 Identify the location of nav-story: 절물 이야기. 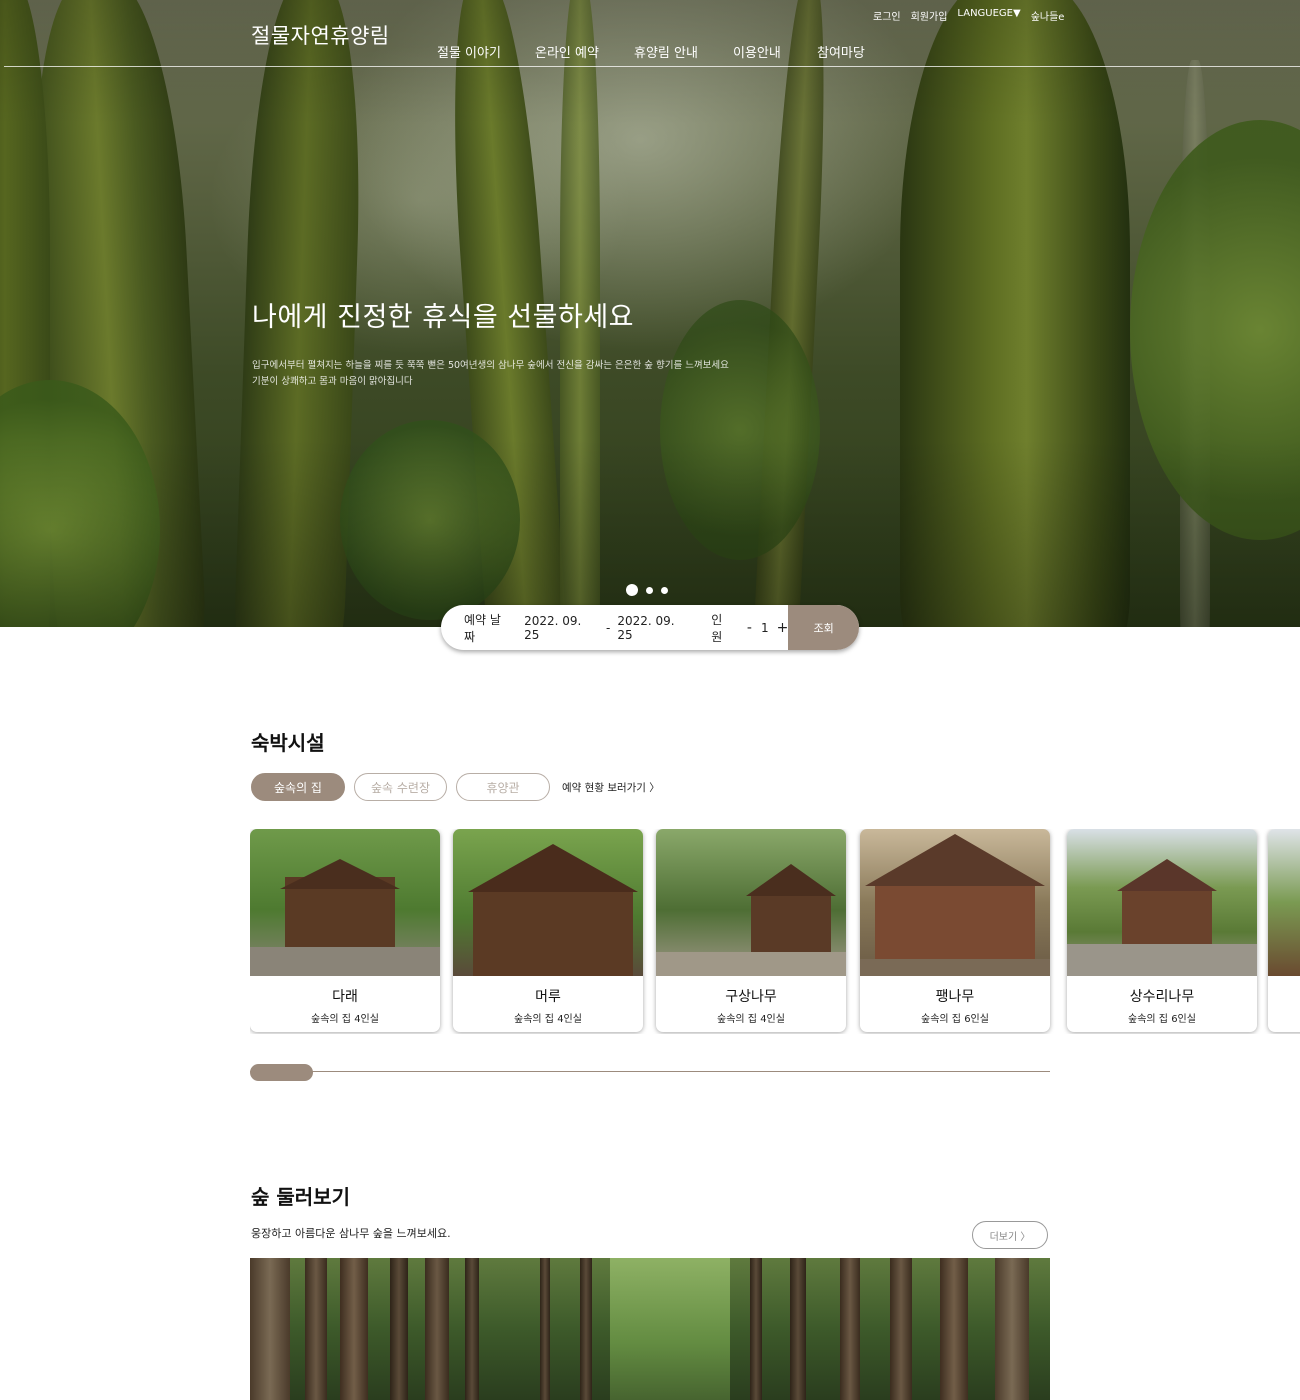
(486, 51).